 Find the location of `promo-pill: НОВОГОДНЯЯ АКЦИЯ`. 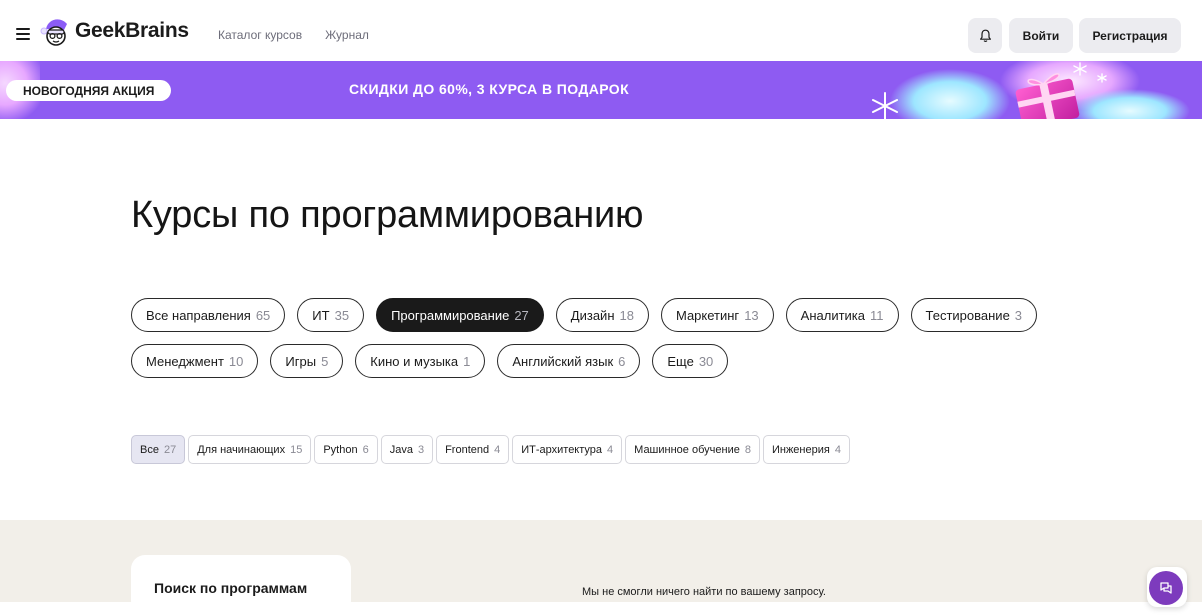

promo-pill: НОВОГОДНЯЯ АКЦИЯ is located at coordinates (89, 90).